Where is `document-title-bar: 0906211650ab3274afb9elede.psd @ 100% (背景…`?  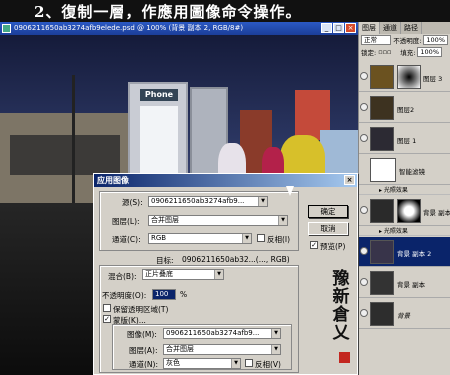 document-title-bar: 0906211650ab3274afb9elede.psd @ 100% (背景… is located at coordinates (179, 28).